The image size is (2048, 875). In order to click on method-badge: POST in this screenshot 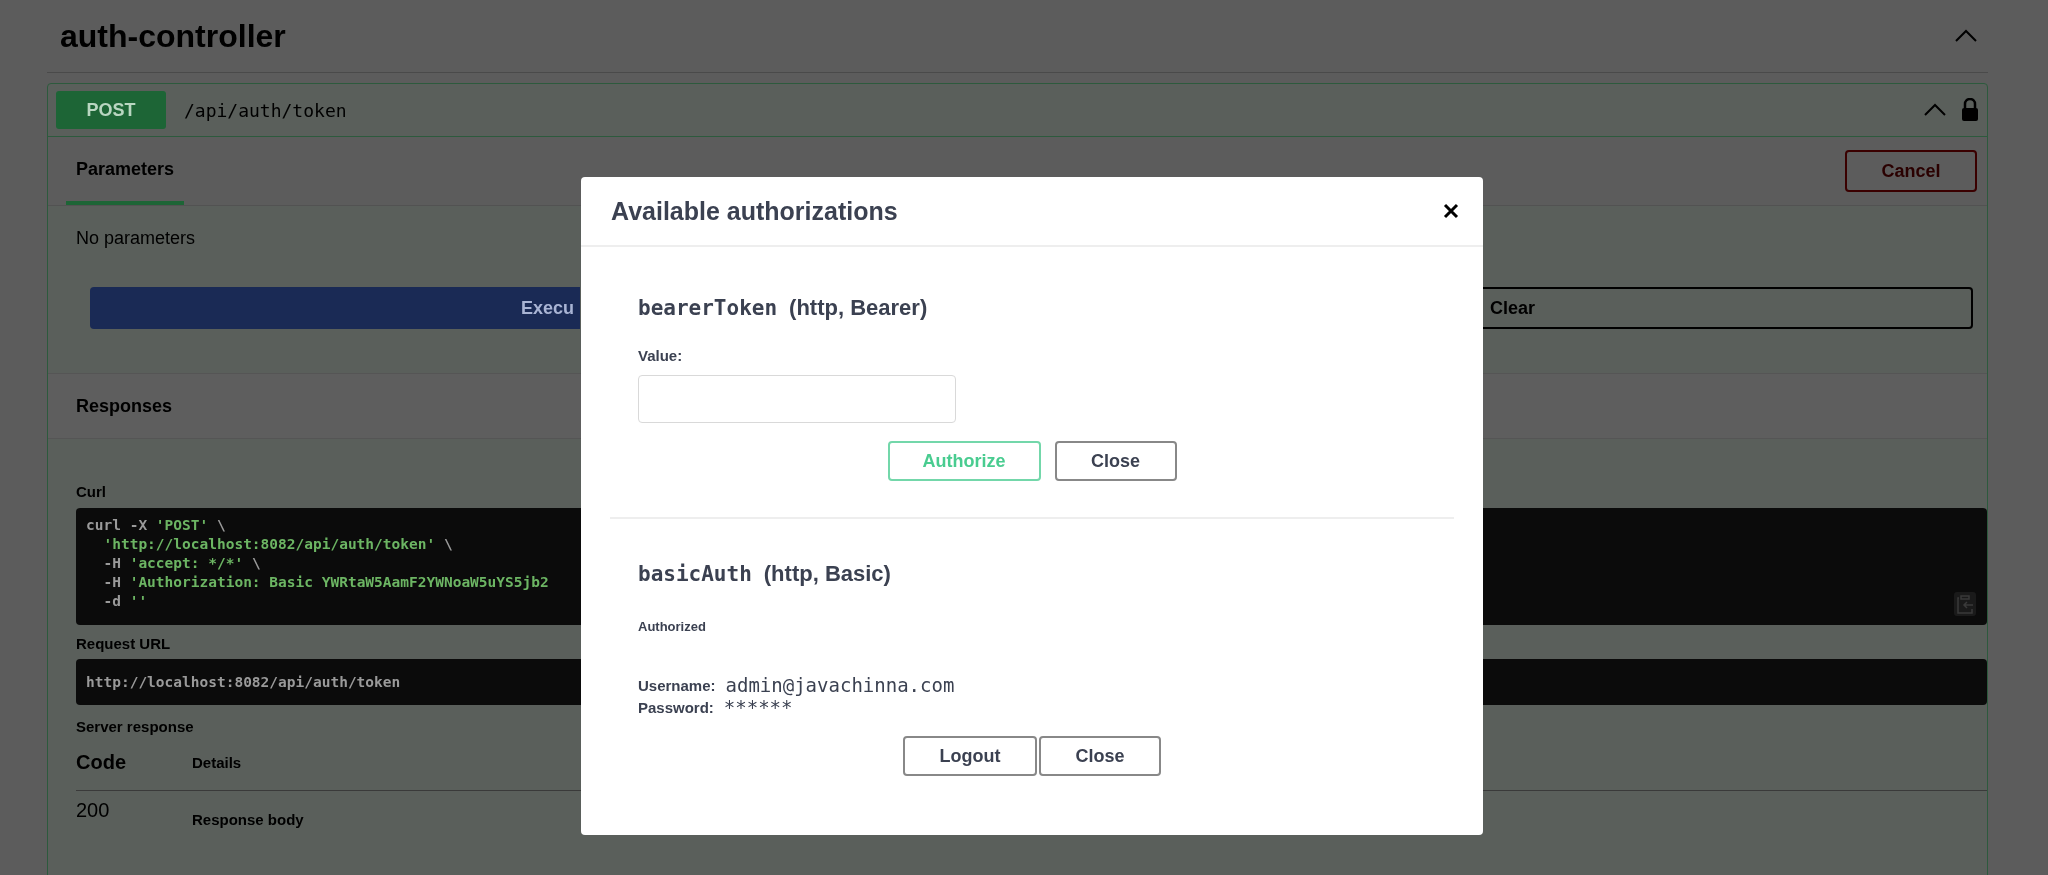, I will do `click(111, 110)`.